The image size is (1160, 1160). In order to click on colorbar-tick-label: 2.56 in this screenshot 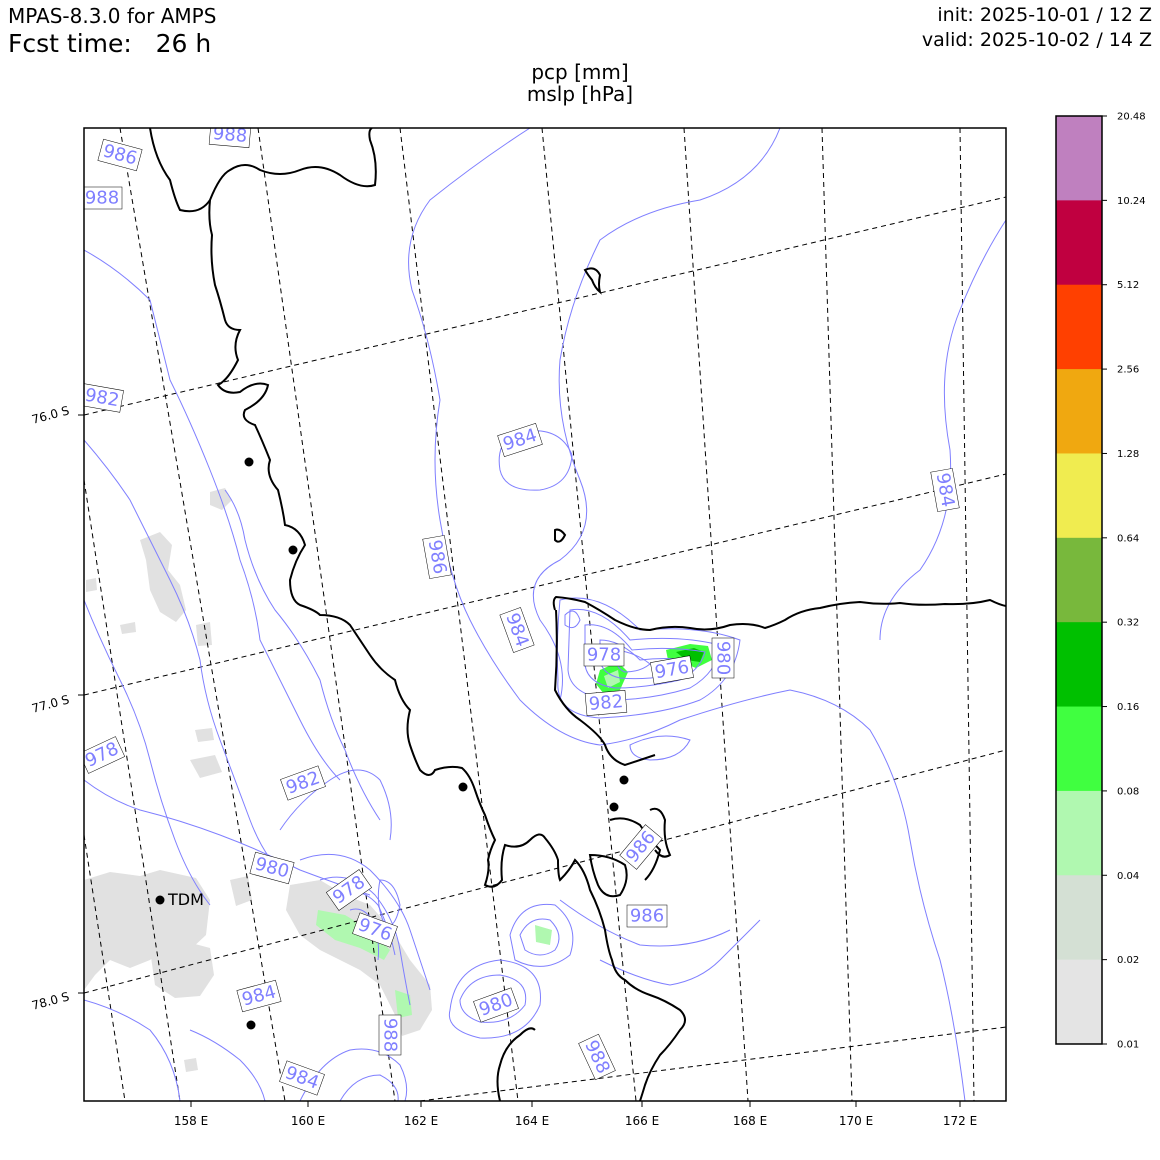, I will do `click(1128, 370)`.